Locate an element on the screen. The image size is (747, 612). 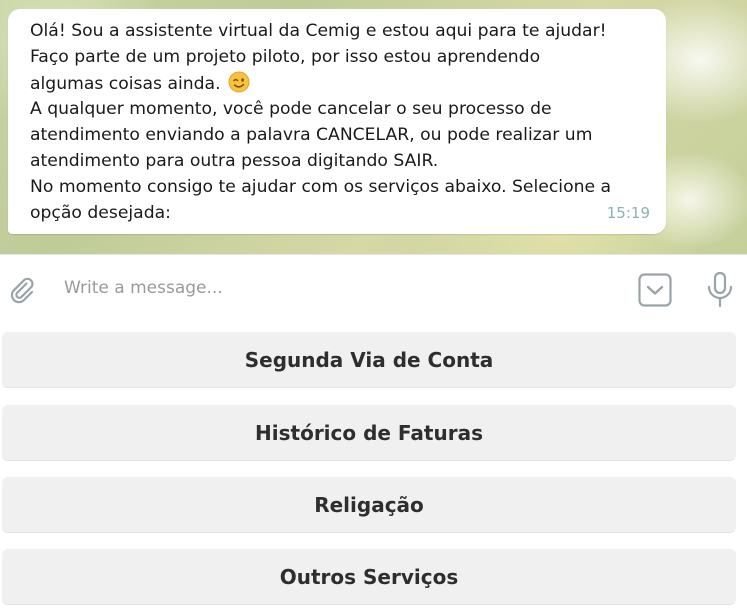
microphone-icon is located at coordinates (720, 290).